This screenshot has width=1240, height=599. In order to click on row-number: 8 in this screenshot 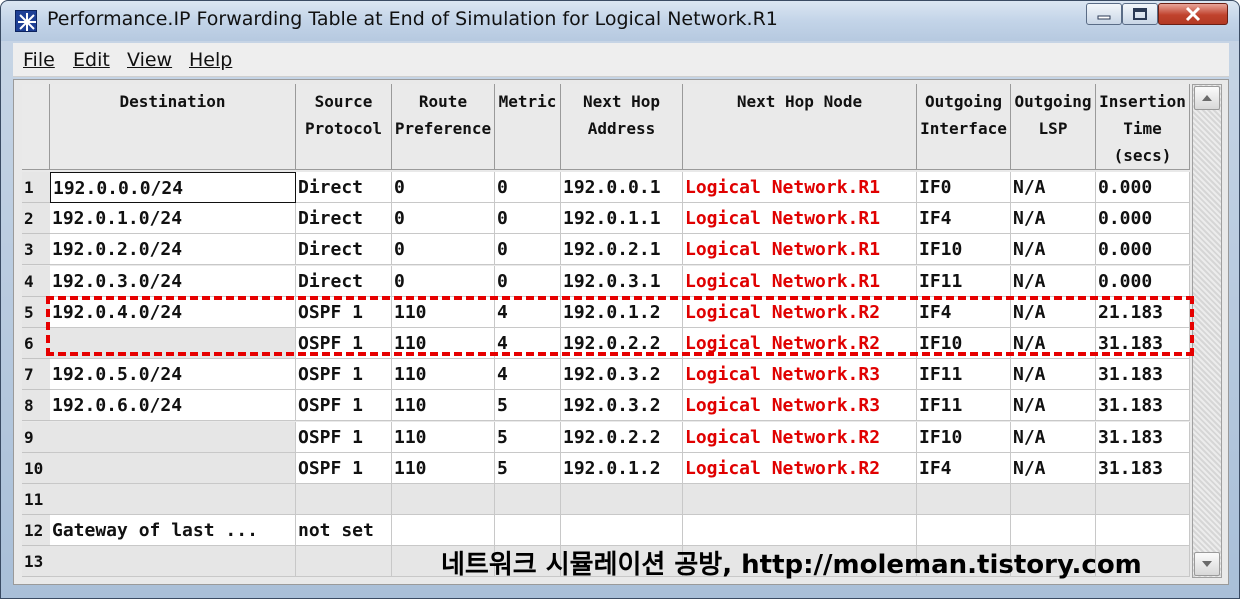, I will do `click(36, 405)`.